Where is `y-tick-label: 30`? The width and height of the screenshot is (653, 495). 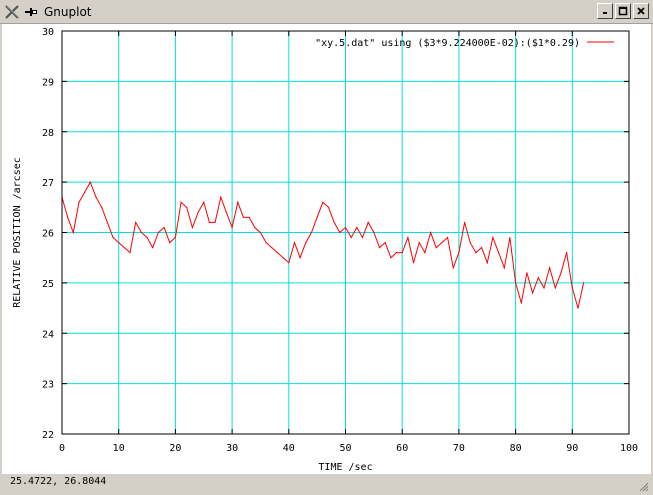 y-tick-label: 30 is located at coordinates (48, 32).